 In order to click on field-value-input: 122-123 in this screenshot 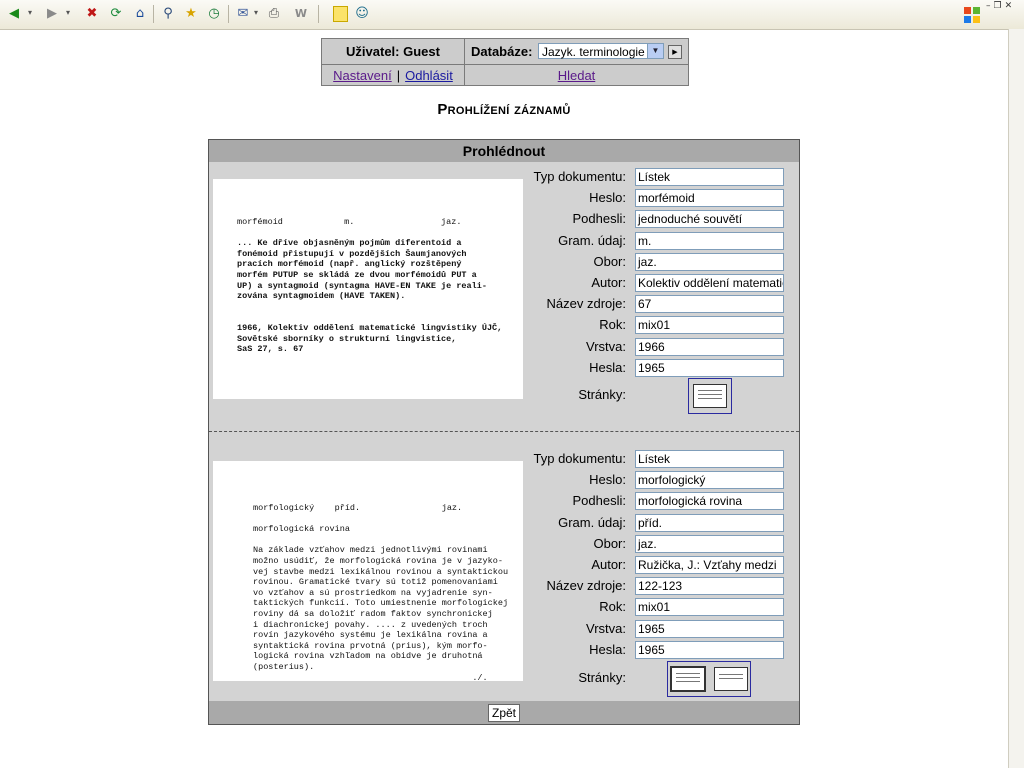, I will do `click(709, 586)`.